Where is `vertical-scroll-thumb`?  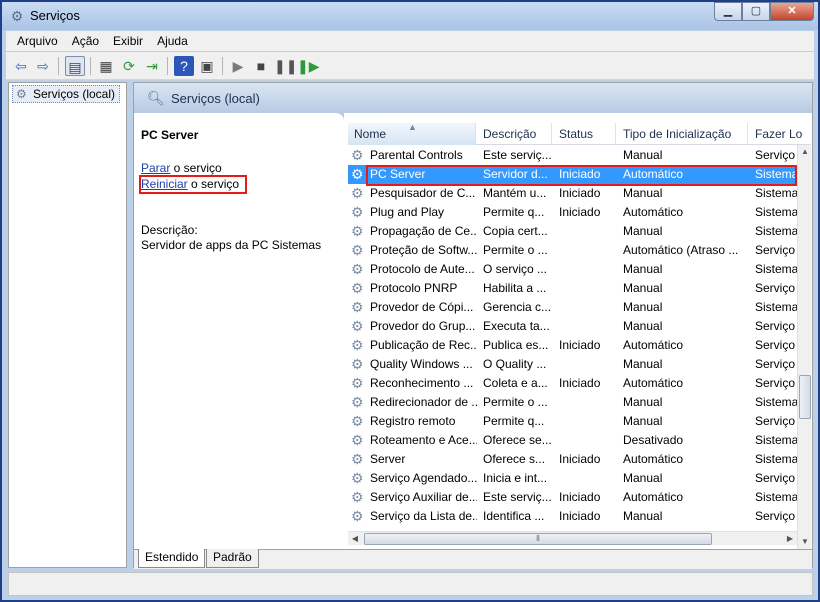 vertical-scroll-thumb is located at coordinates (805, 397).